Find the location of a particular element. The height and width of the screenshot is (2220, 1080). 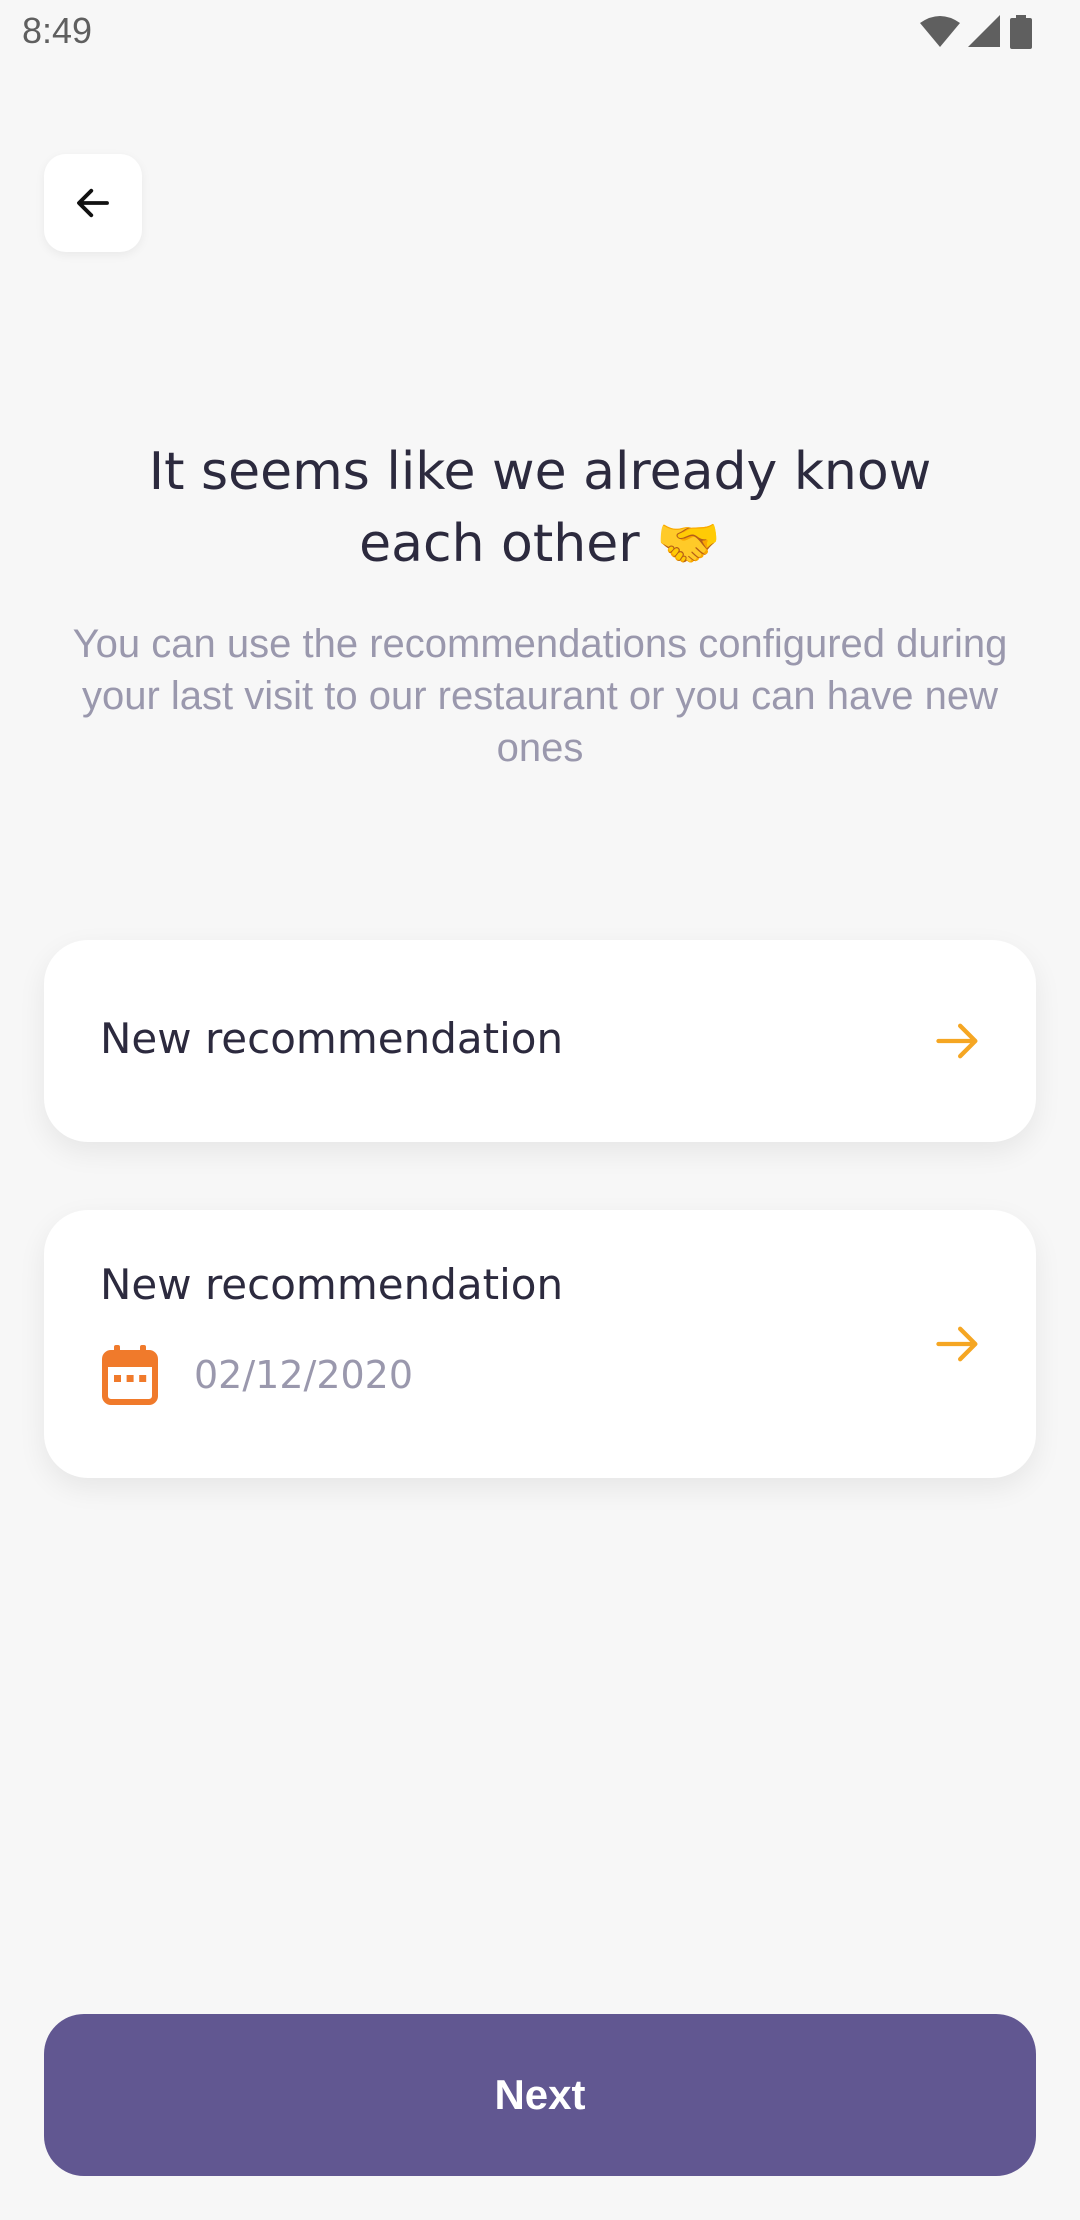

battery-icon is located at coordinates (1021, 32).